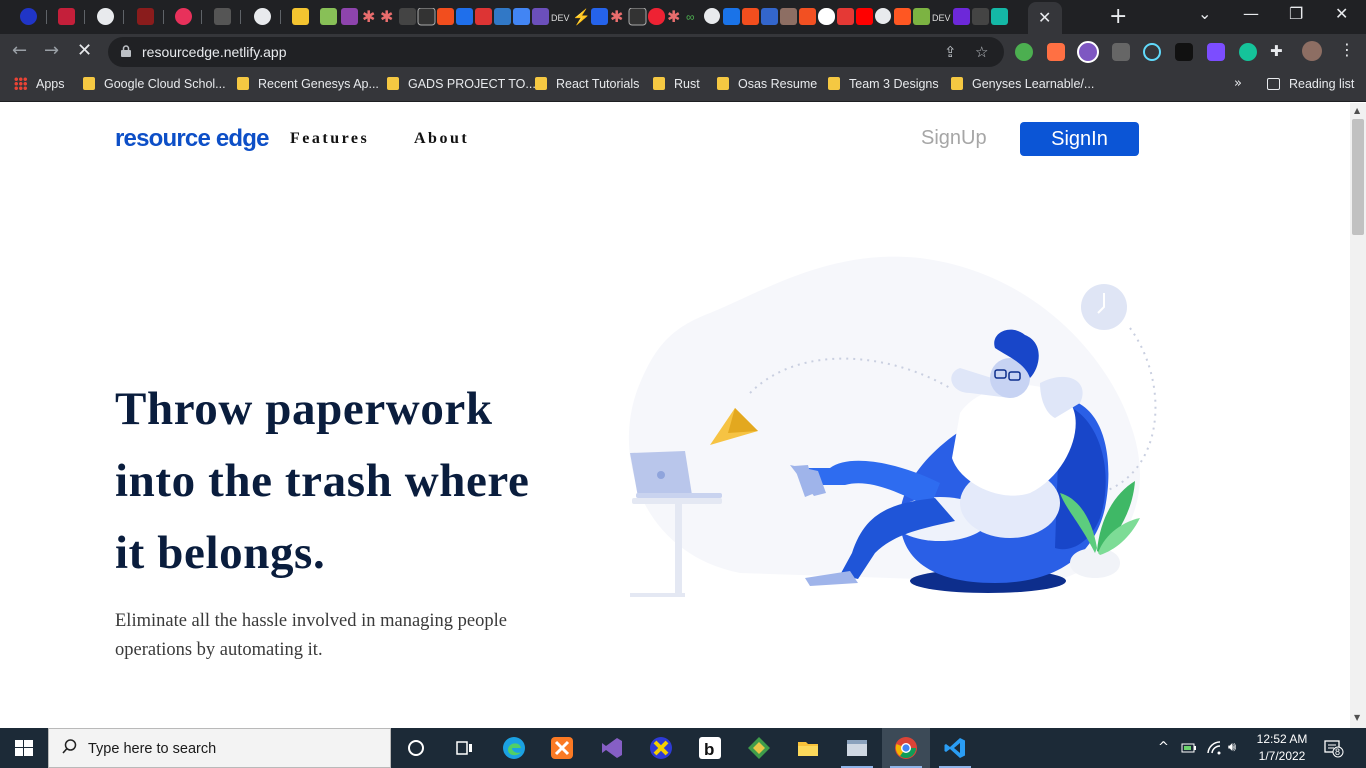  I want to click on volume-icon: 🔊︎, so click(1232, 747).